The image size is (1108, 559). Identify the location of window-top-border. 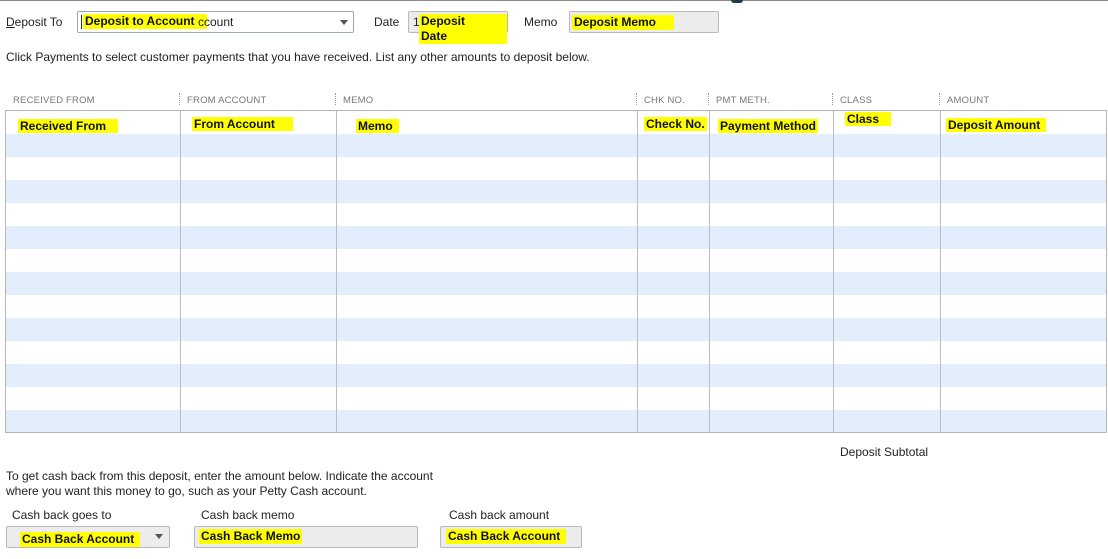
(554, 0).